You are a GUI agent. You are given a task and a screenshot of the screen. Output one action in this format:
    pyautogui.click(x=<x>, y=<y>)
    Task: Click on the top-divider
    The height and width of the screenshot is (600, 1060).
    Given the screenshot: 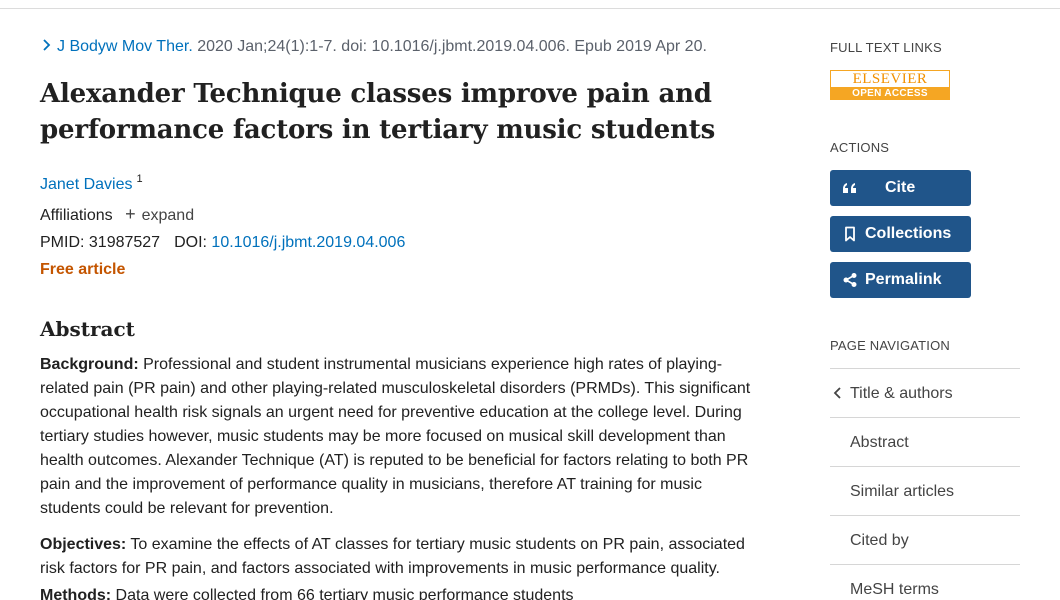 What is the action you would take?
    pyautogui.click(x=530, y=8)
    